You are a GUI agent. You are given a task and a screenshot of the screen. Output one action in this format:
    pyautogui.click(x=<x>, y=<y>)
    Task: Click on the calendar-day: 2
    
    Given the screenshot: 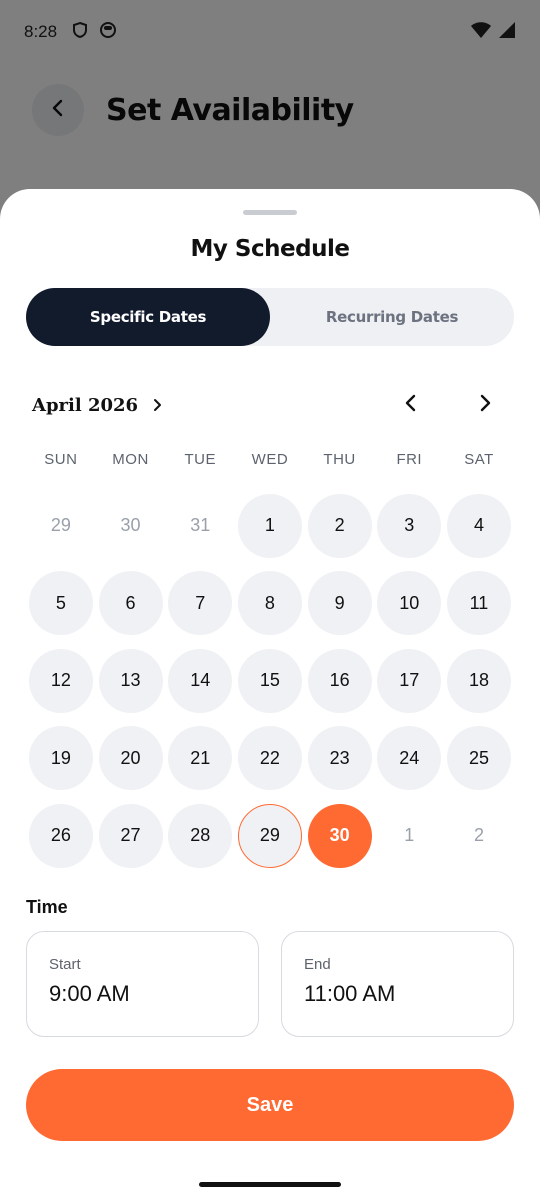 What is the action you would take?
    pyautogui.click(x=339, y=525)
    